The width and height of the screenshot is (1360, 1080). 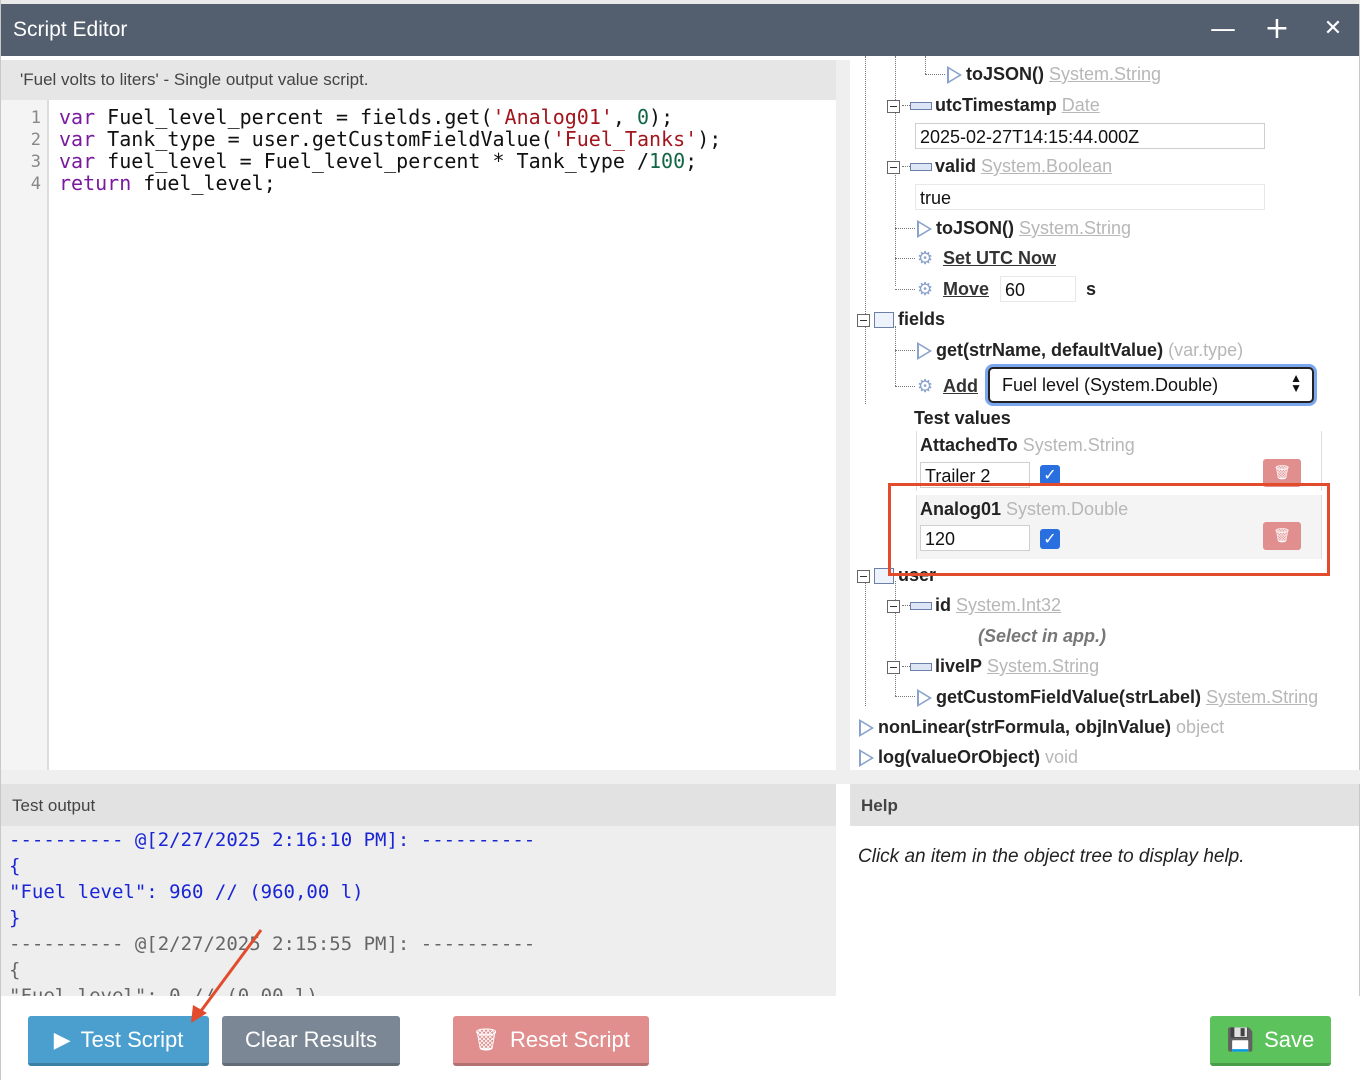 I want to click on play-icon: ▶, so click(x=62, y=1040).